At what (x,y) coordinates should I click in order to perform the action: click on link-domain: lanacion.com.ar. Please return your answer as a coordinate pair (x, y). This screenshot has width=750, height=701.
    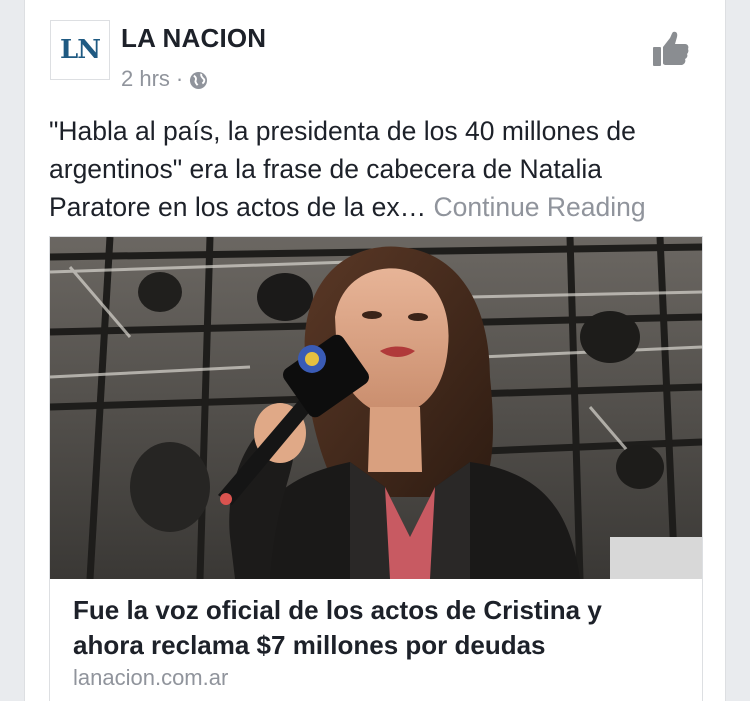
    Looking at the image, I should click on (151, 677).